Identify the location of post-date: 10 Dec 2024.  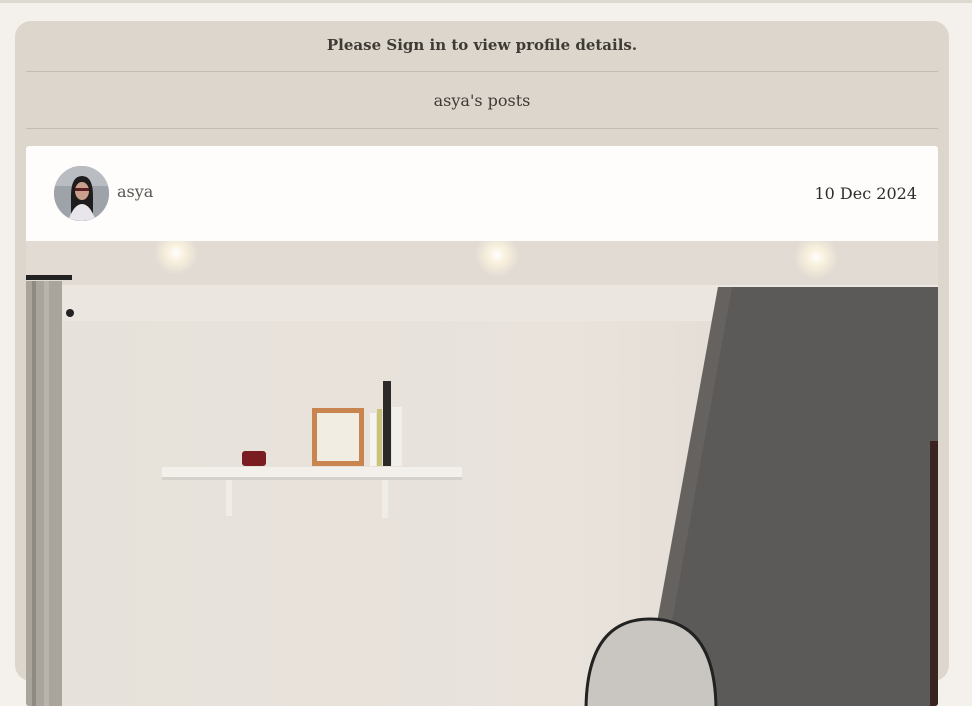
(865, 193).